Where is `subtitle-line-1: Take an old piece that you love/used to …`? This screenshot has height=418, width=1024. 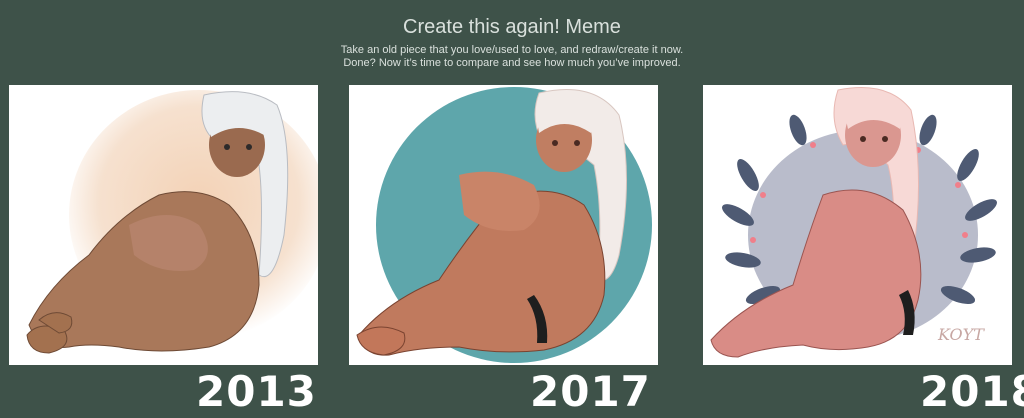 subtitle-line-1: Take an old piece that you love/used to … is located at coordinates (512, 50).